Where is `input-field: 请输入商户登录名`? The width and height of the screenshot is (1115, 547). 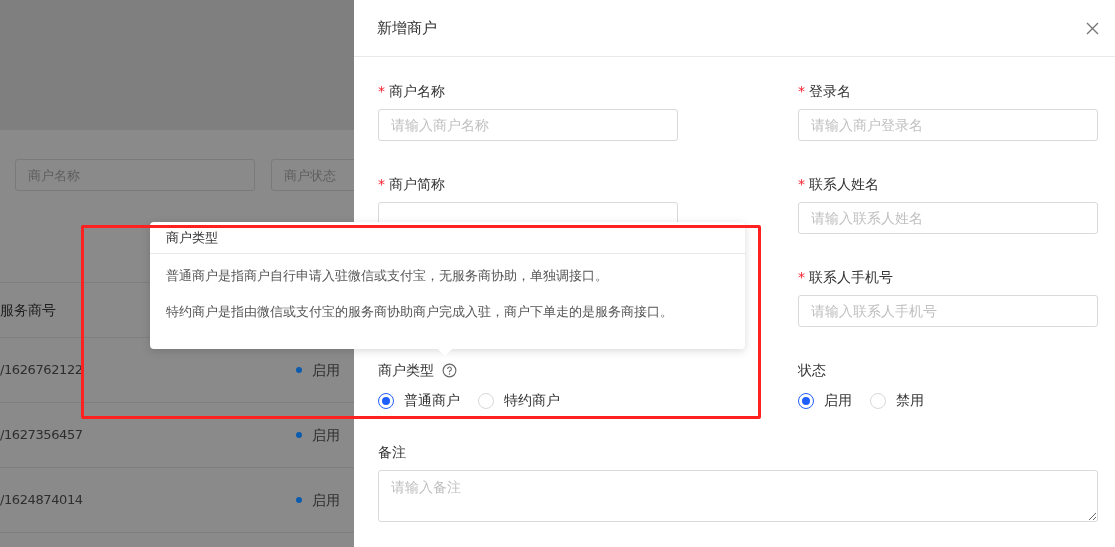 input-field: 请输入商户登录名 is located at coordinates (948, 125).